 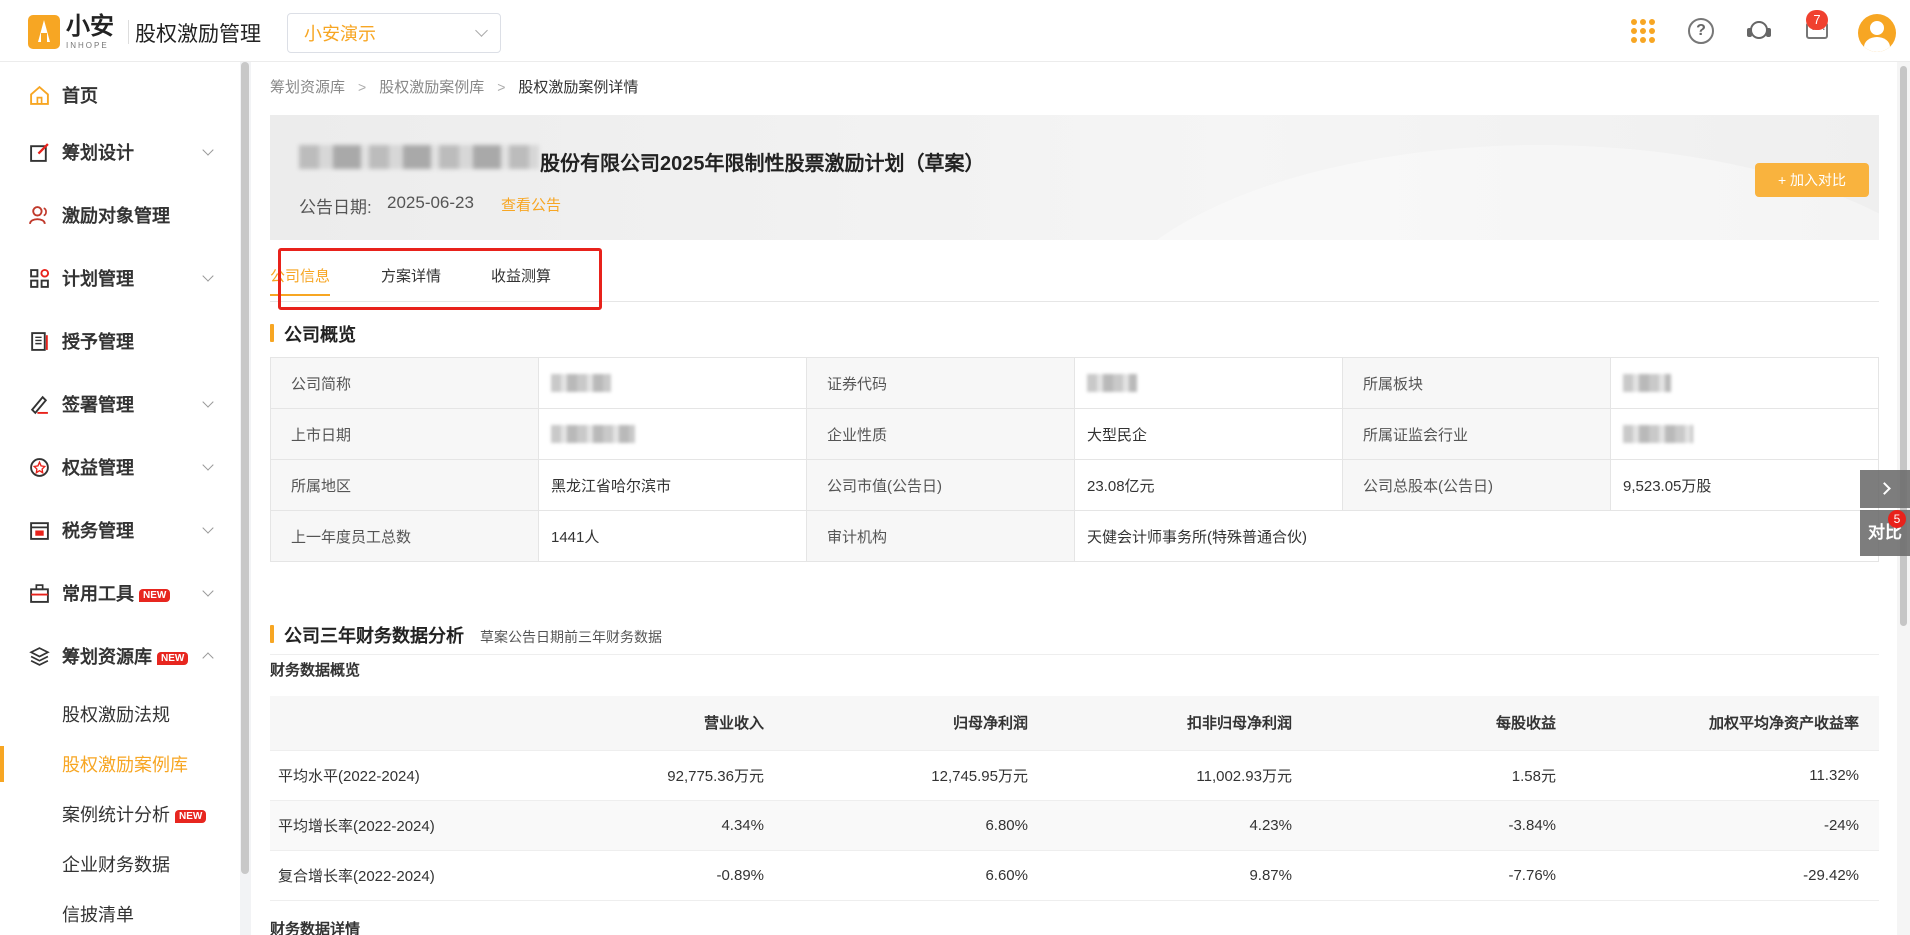 What do you see at coordinates (120, 764) in the screenshot?
I see `sidebar-subitem-case-library: 股权激励案例库` at bounding box center [120, 764].